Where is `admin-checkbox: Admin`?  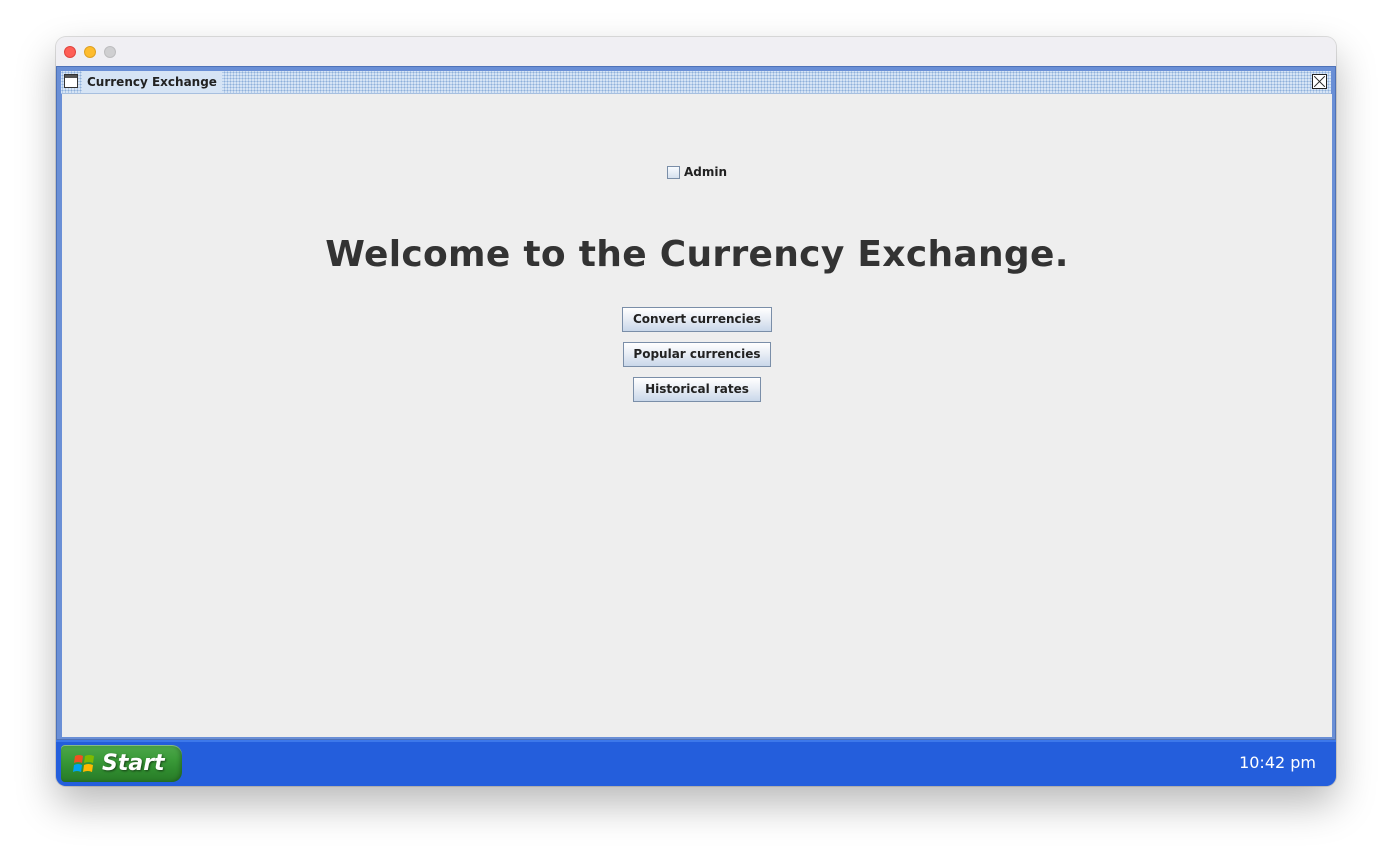 admin-checkbox: Admin is located at coordinates (696, 172).